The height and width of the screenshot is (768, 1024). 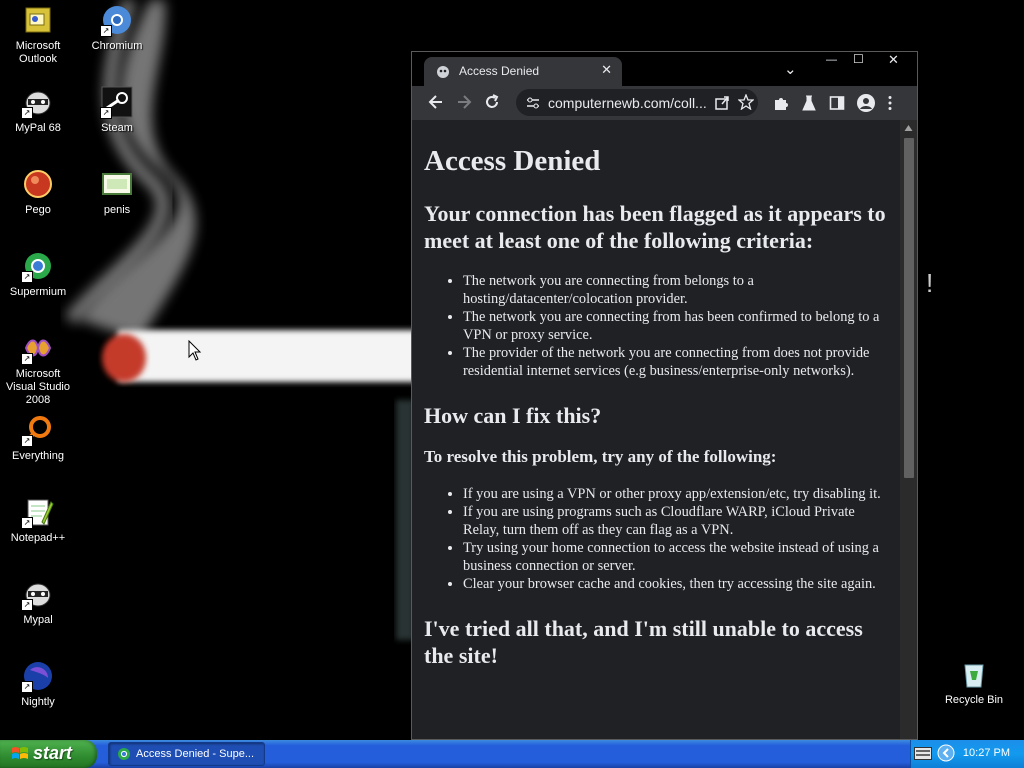 What do you see at coordinates (464, 102) in the screenshot?
I see `forward-arrow-icon` at bounding box center [464, 102].